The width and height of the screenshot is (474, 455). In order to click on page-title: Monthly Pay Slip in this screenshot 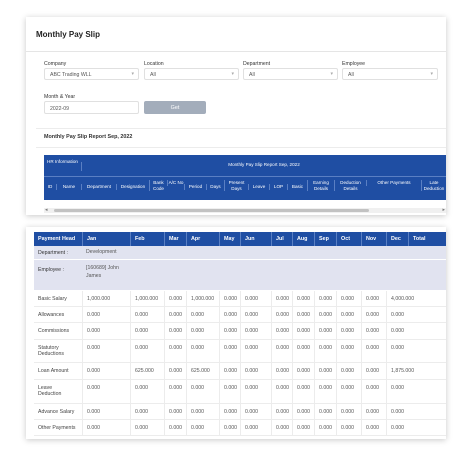, I will do `click(68, 34)`.